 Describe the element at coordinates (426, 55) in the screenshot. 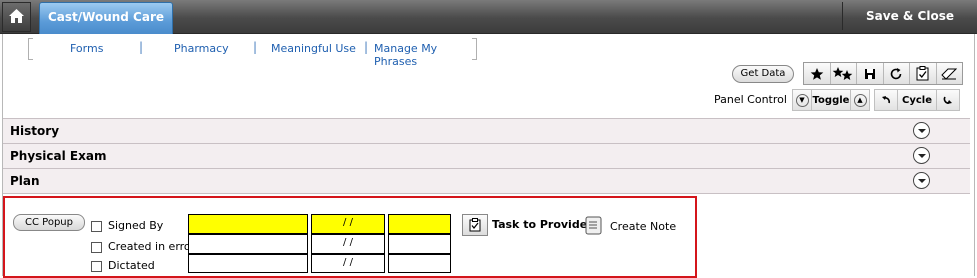

I see `nav-link-manage-phrases: Manage My Phrases` at that location.